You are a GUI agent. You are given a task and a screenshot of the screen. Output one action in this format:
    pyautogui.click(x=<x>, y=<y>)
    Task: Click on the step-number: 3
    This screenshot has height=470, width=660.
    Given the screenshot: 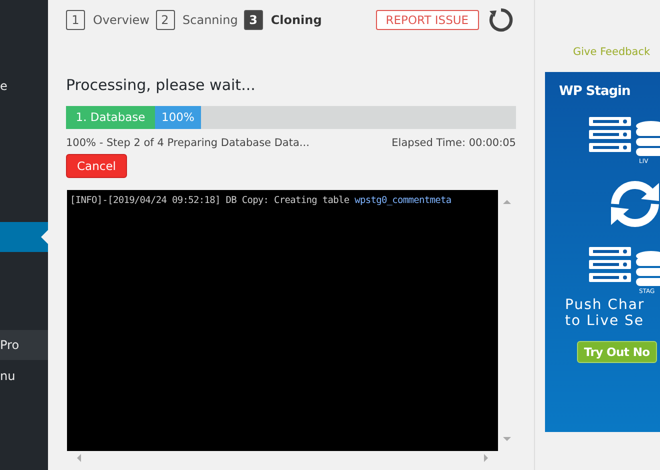 What is the action you would take?
    pyautogui.click(x=253, y=20)
    